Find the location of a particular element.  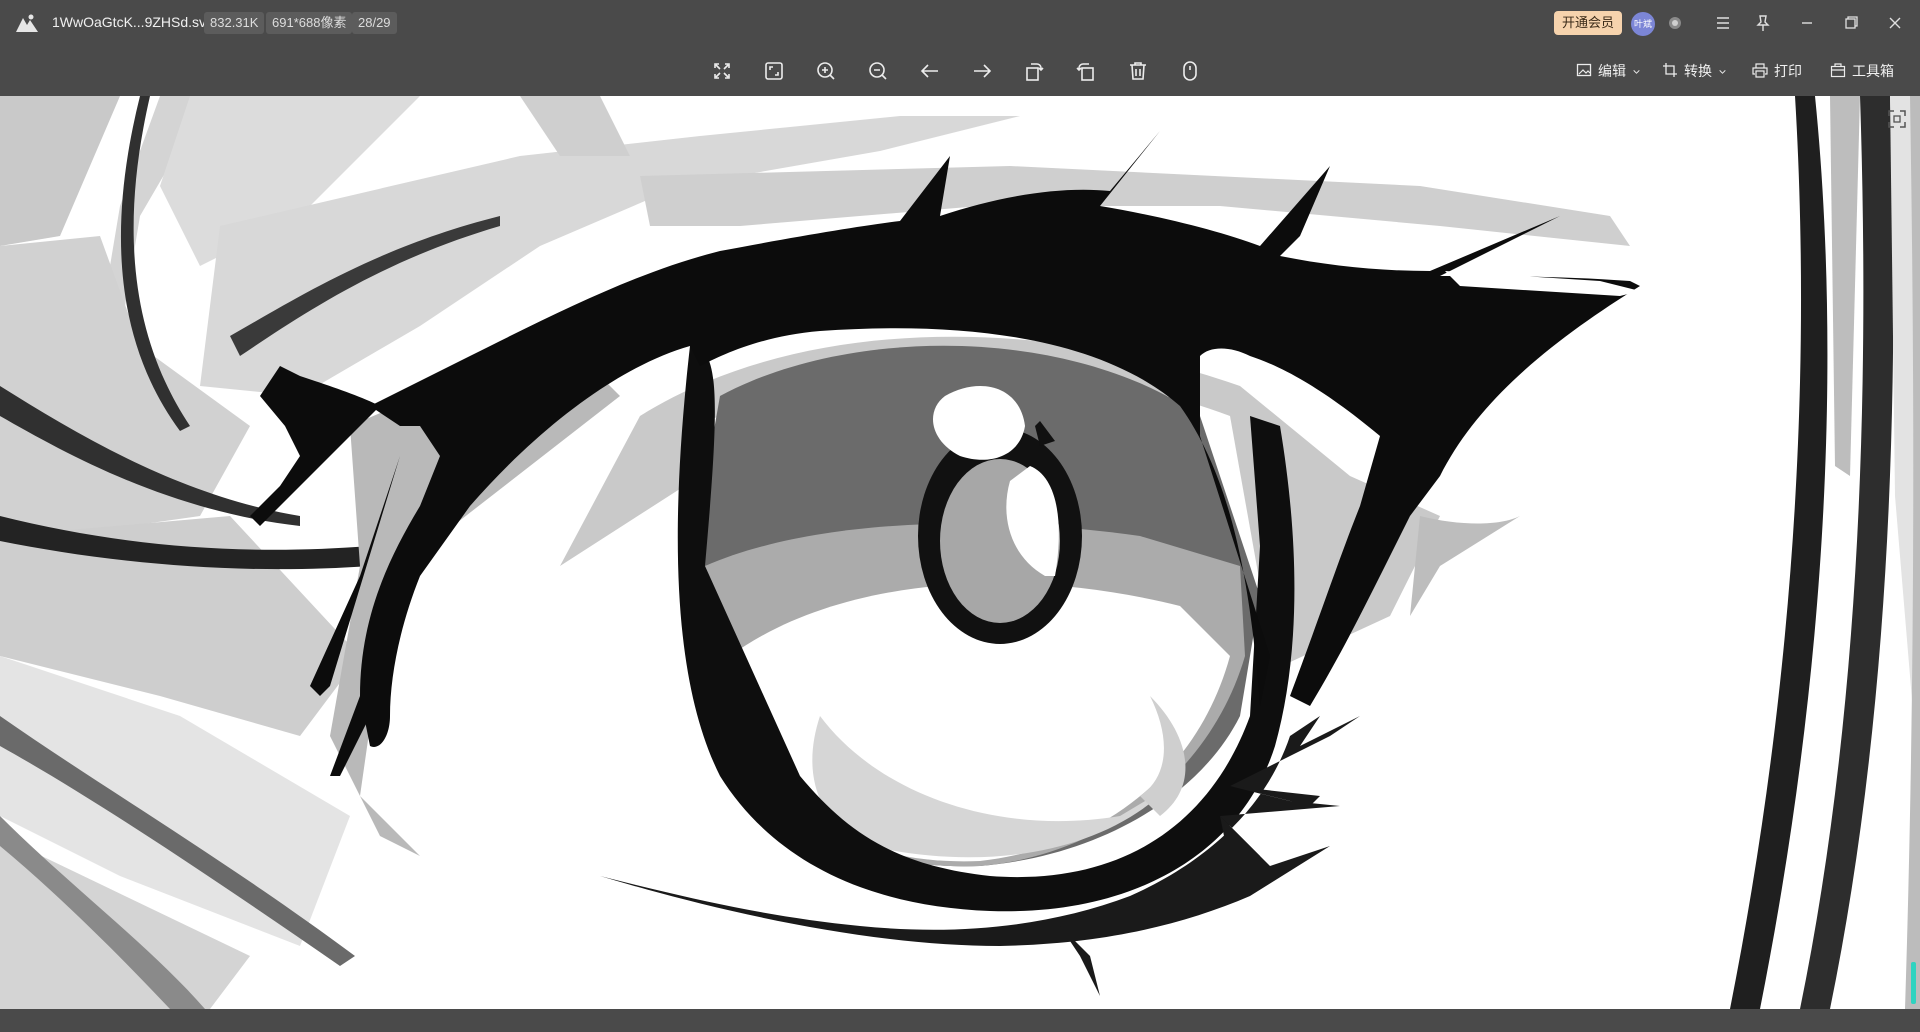

convert-menu: 转换 is located at coordinates (1694, 71).